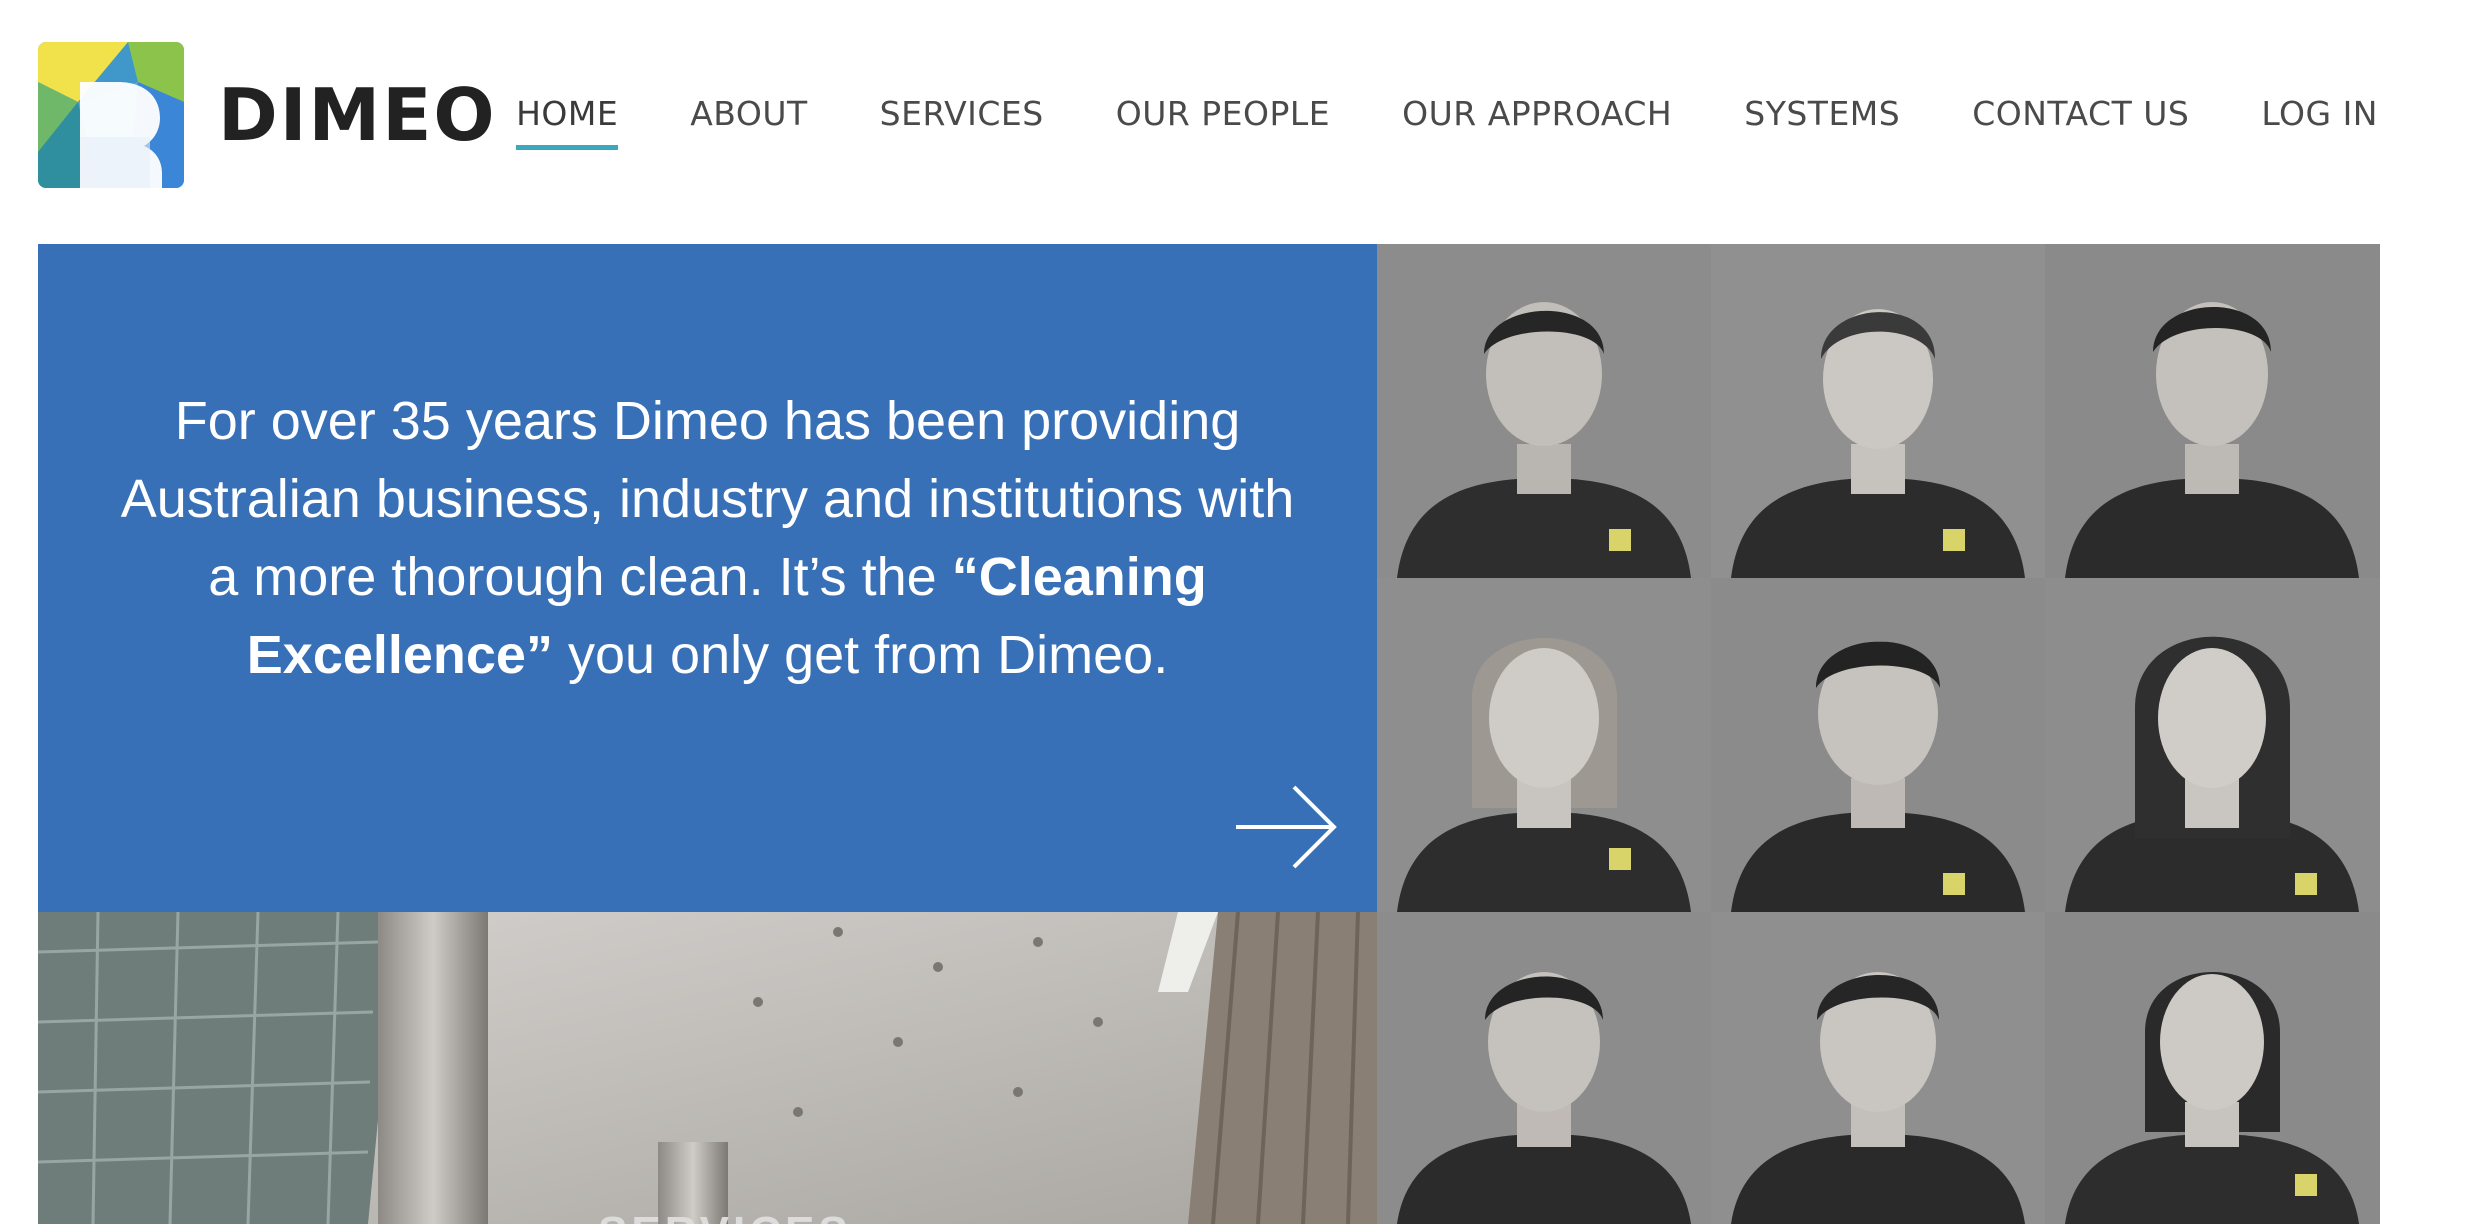  I want to click on nav-contact-us: CONTACT US, so click(2080, 114).